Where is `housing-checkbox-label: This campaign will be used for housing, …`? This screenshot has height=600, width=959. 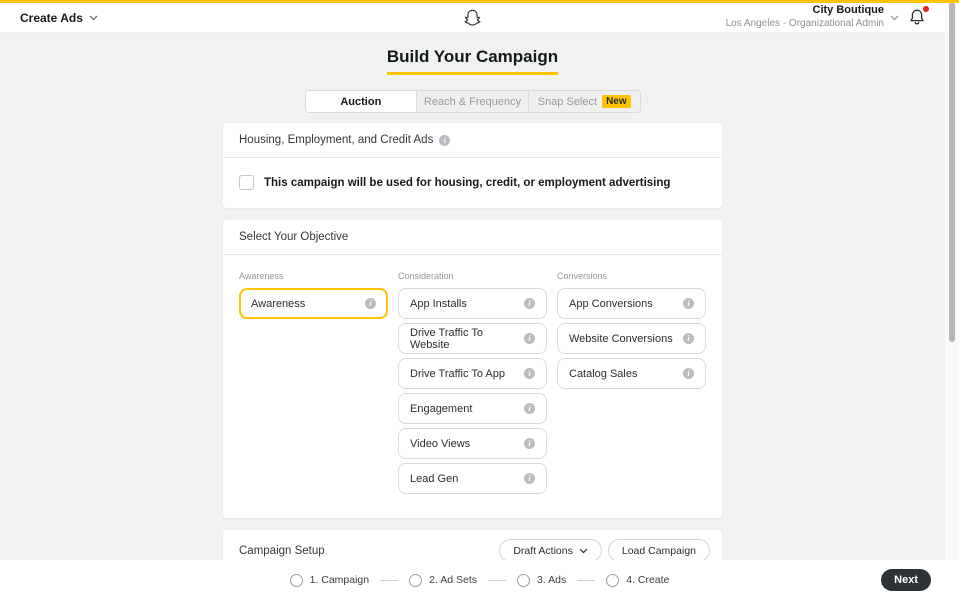
housing-checkbox-label: This campaign will be used for housing, … is located at coordinates (467, 182).